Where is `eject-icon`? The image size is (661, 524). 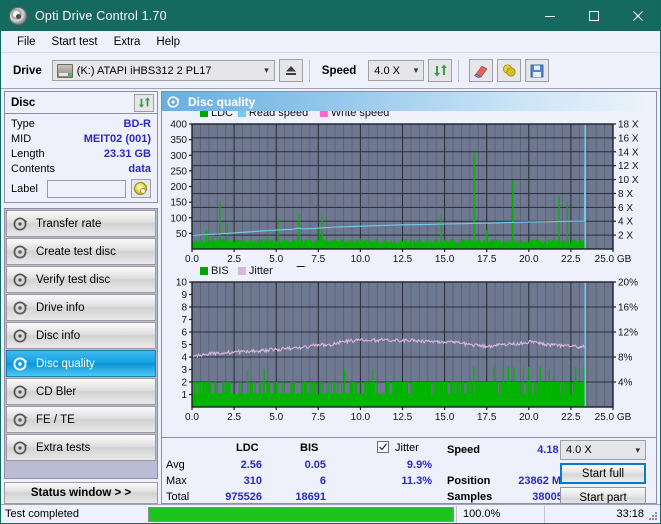
eject-icon is located at coordinates (290, 70).